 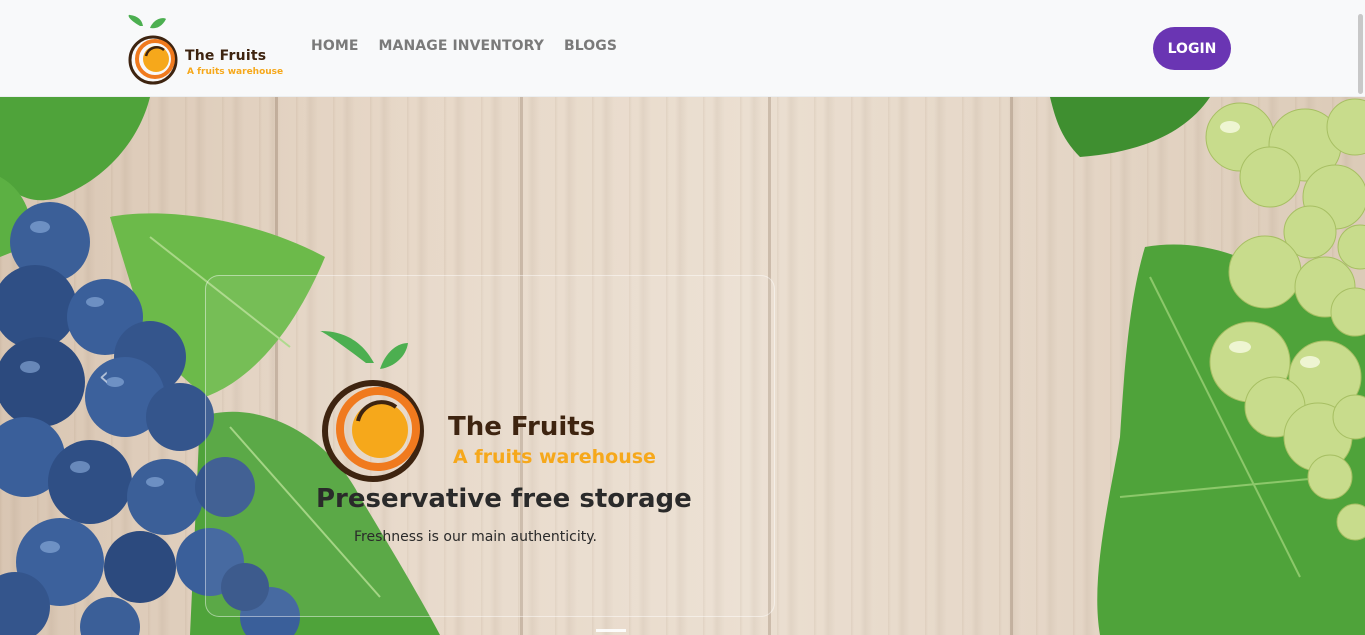 What do you see at coordinates (475, 537) in the screenshot?
I see `hero-subtitle: Freshness is our main authenticity.` at bounding box center [475, 537].